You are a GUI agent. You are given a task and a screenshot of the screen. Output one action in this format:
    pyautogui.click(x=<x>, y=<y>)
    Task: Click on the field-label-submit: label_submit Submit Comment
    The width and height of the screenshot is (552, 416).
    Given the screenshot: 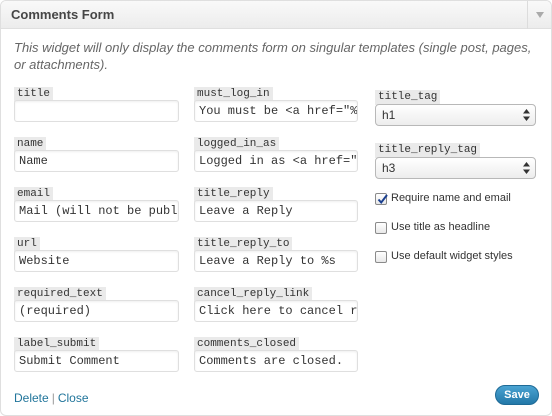 What is the action you would take?
    pyautogui.click(x=96, y=353)
    